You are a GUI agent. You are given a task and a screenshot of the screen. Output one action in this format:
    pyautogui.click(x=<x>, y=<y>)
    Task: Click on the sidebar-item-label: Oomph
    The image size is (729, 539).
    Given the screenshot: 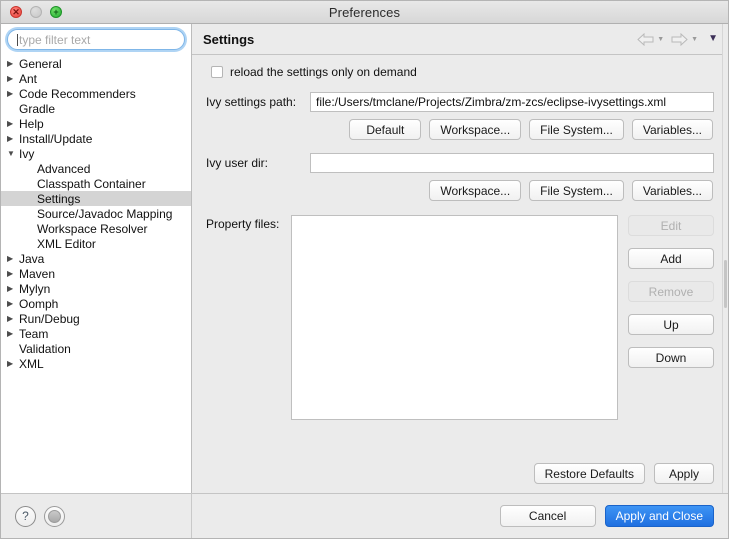 What is the action you would take?
    pyautogui.click(x=39, y=303)
    